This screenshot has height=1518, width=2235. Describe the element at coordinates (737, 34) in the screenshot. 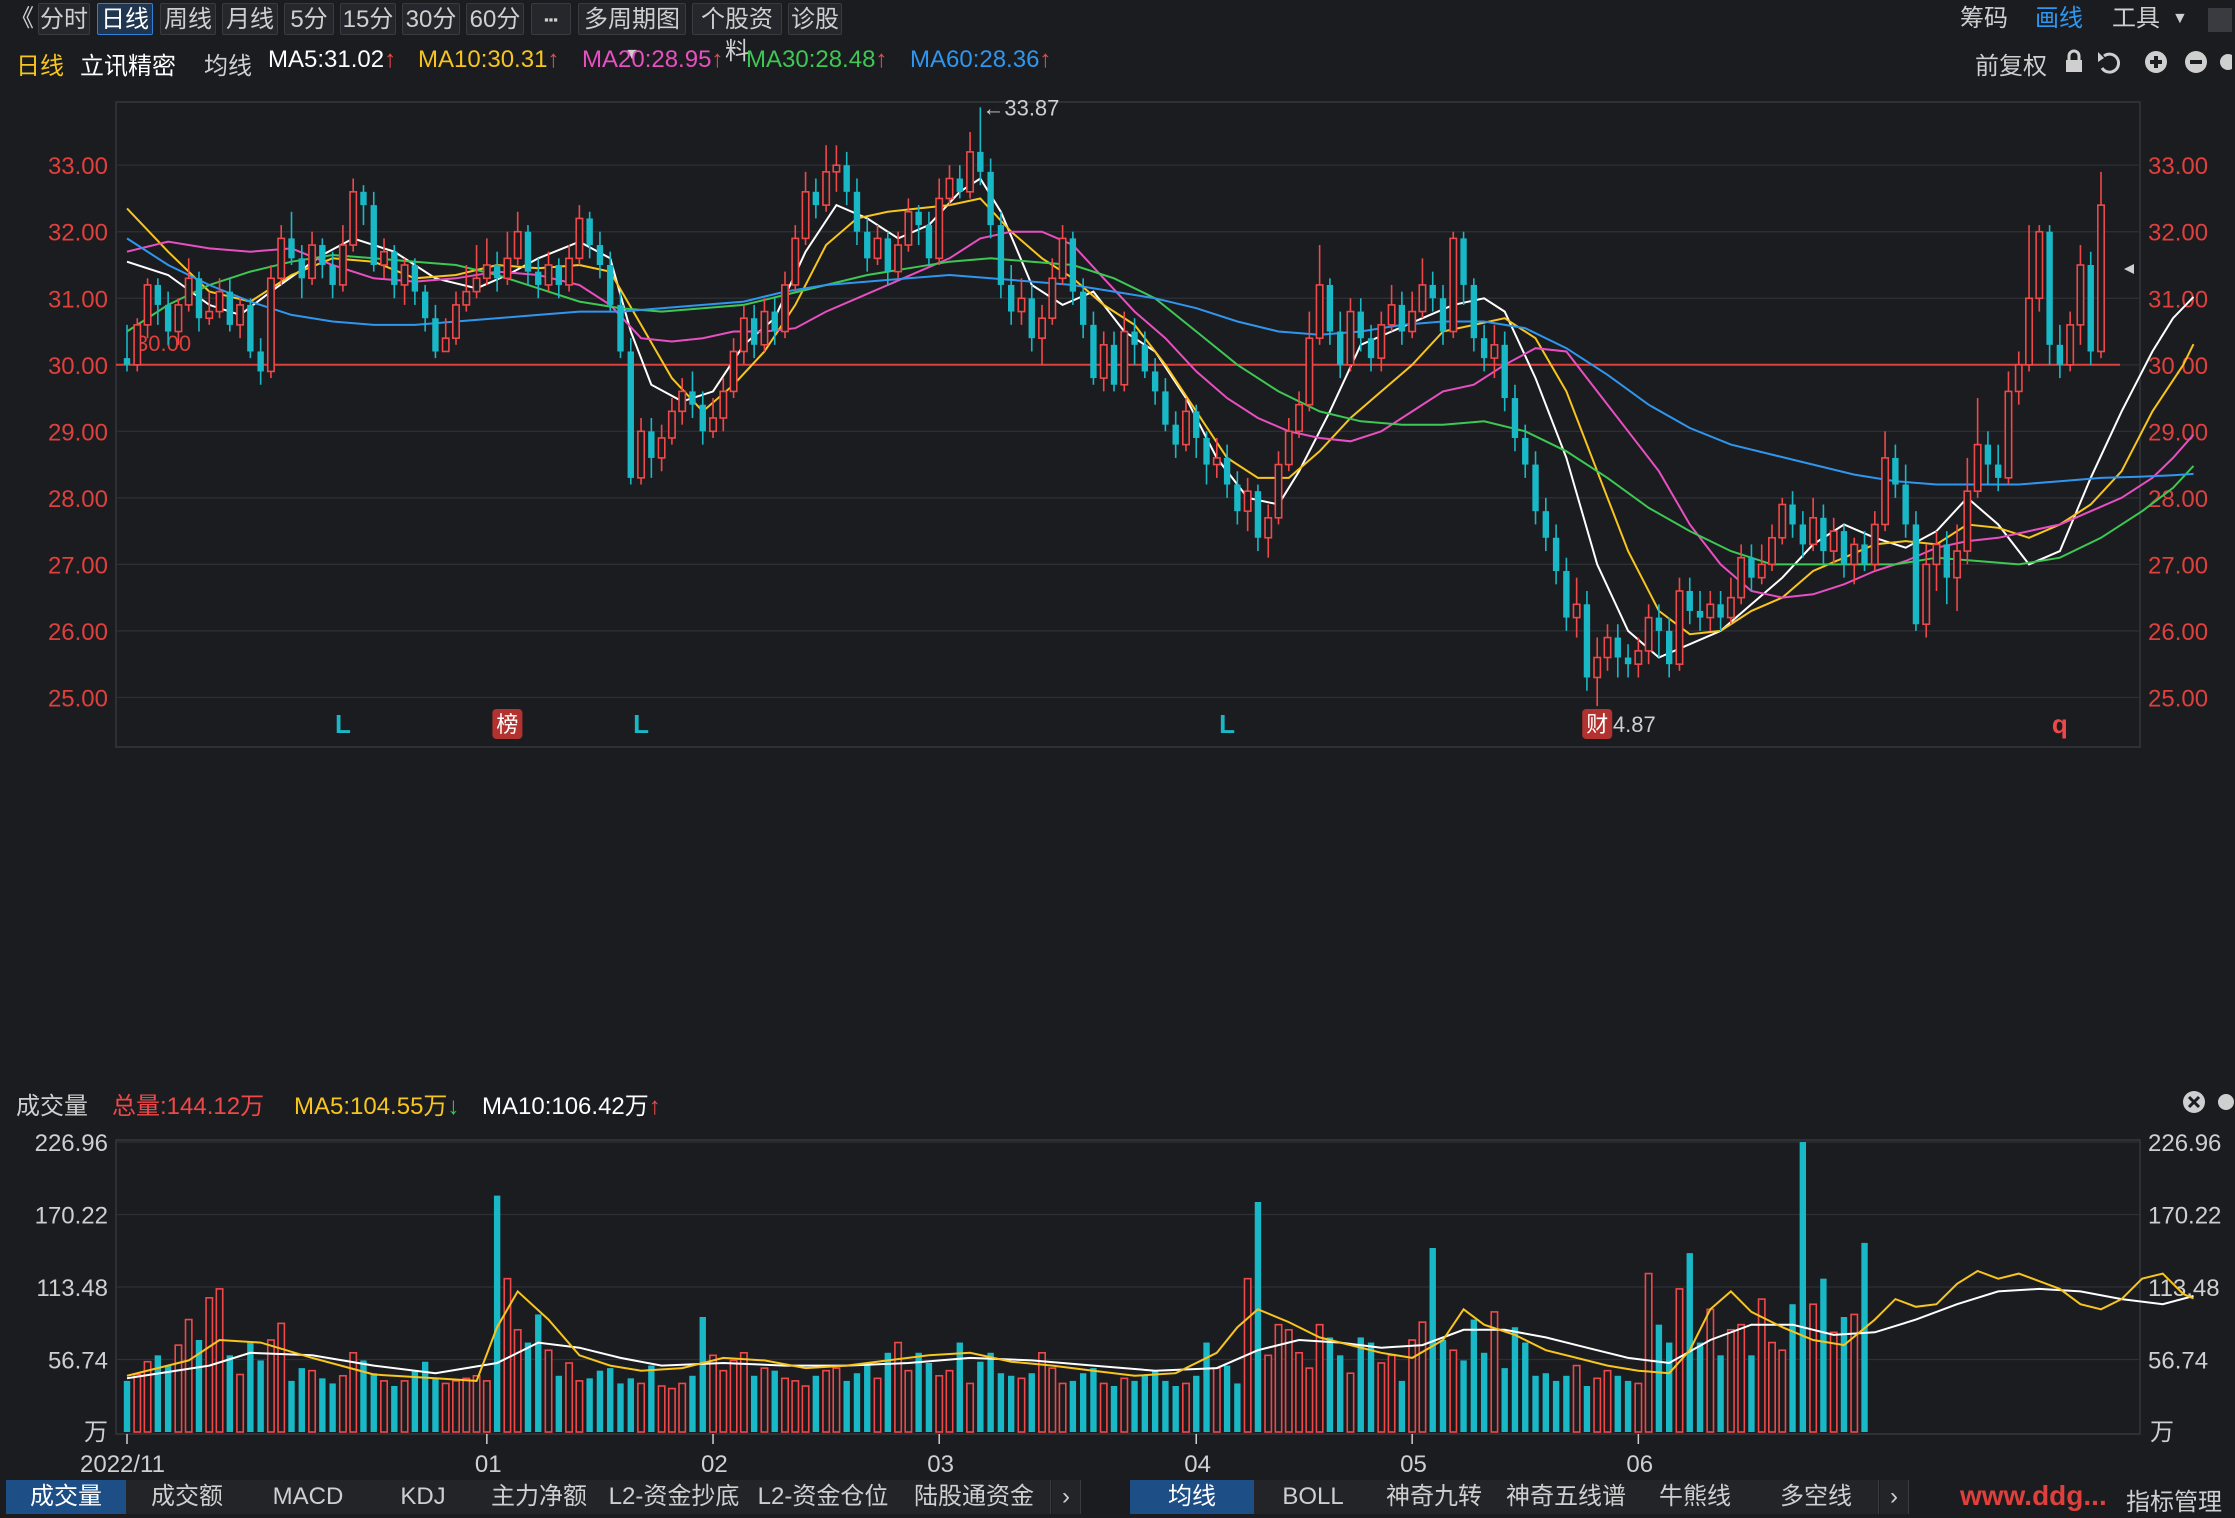

I see `stock-info-button: 个股资料` at that location.